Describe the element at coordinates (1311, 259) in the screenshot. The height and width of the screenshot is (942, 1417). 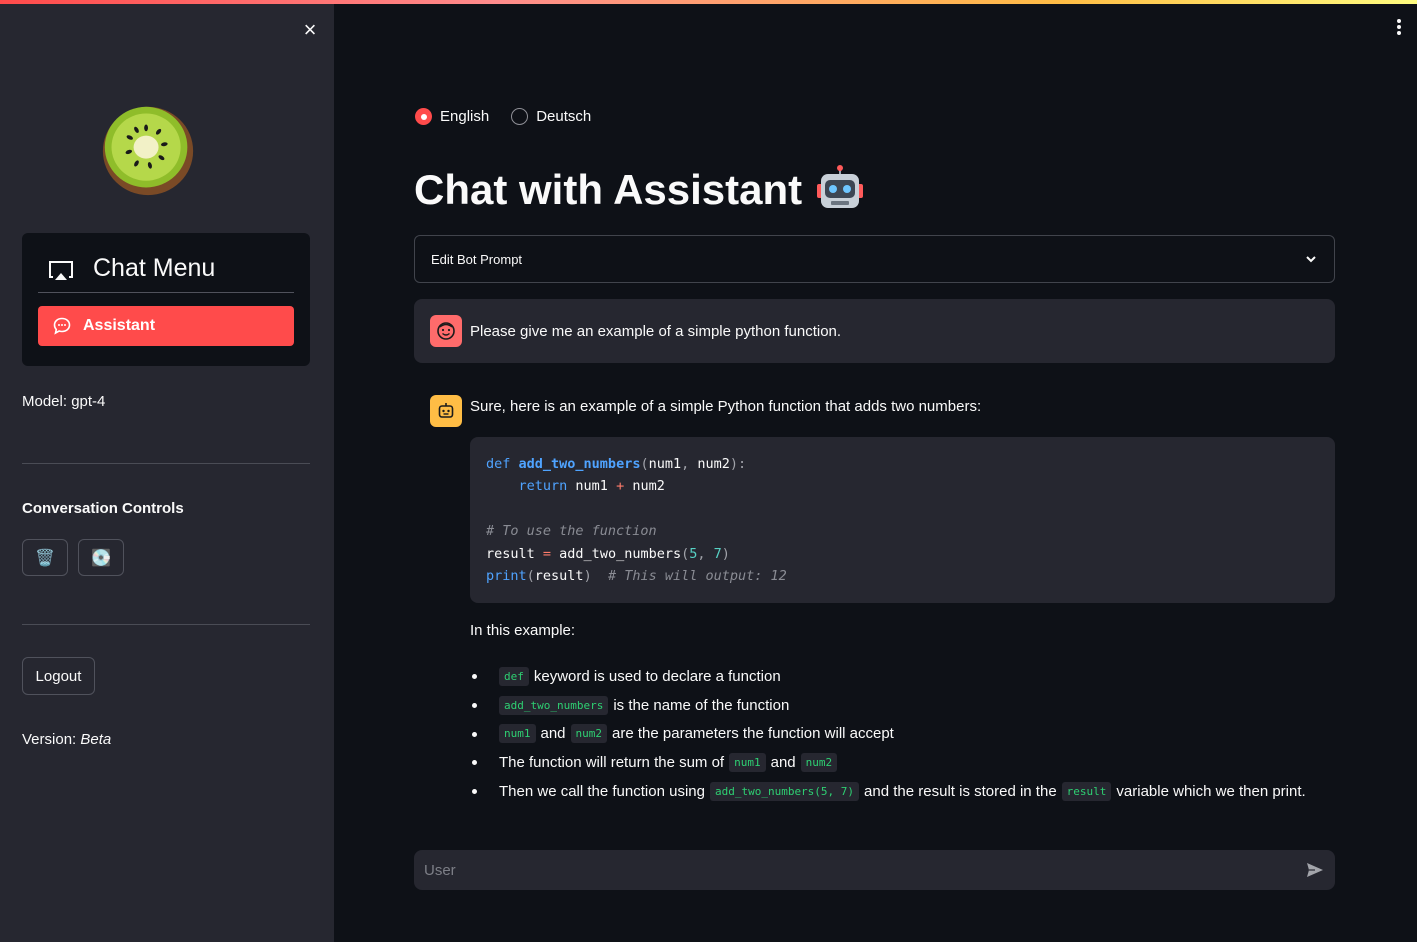
I see `chevron-down-icon` at that location.